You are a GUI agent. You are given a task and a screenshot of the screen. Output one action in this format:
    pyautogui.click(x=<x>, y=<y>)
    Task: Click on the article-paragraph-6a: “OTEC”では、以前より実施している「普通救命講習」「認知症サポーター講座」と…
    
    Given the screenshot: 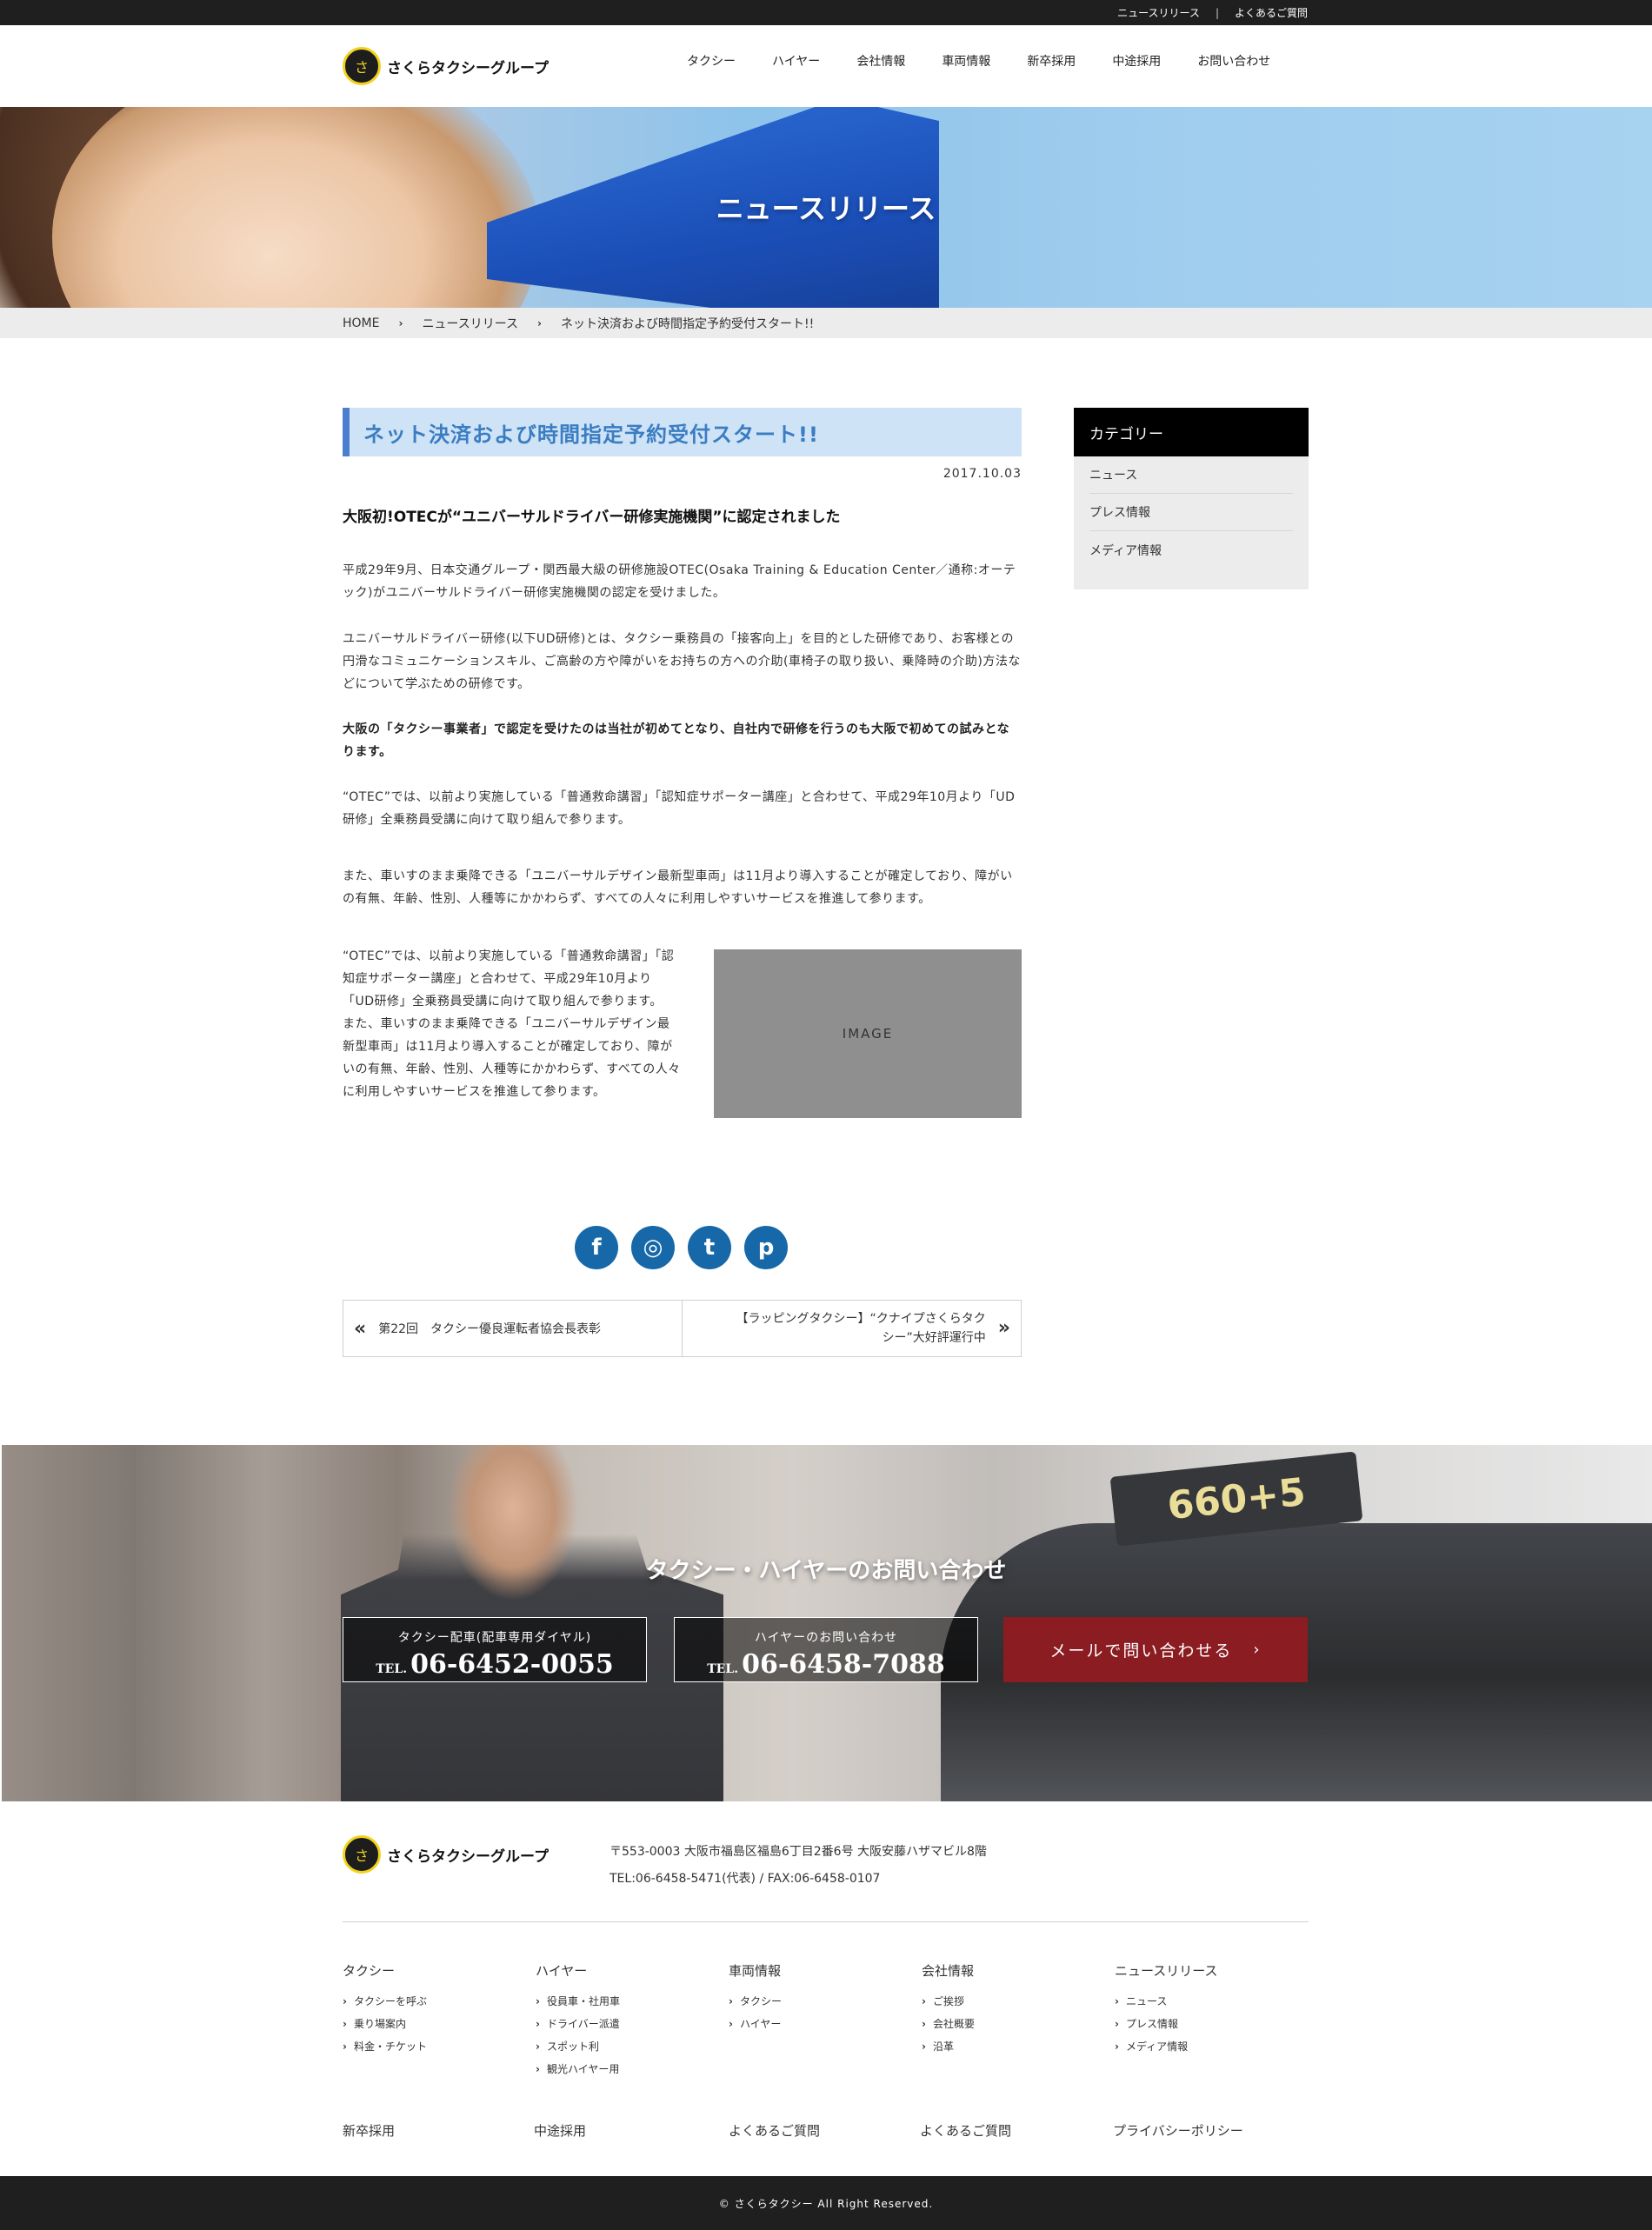 What is the action you would take?
    pyautogui.click(x=509, y=978)
    